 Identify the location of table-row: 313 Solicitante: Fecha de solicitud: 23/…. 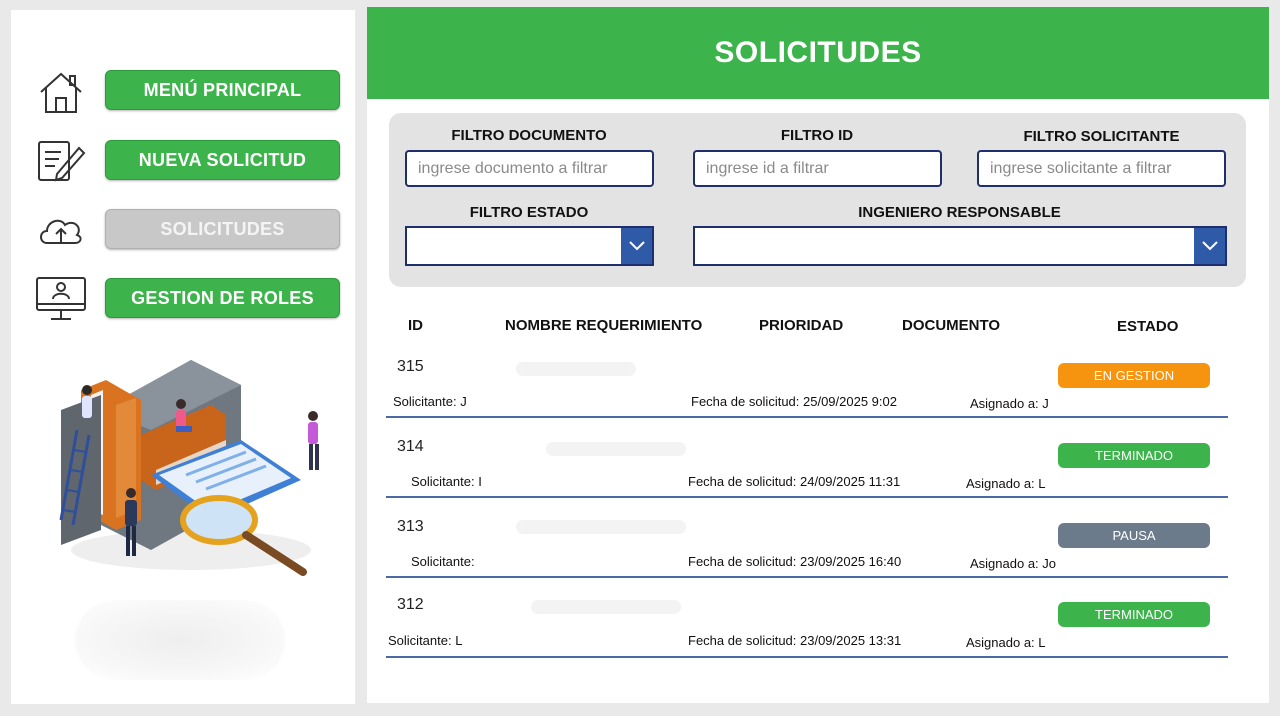
(807, 538).